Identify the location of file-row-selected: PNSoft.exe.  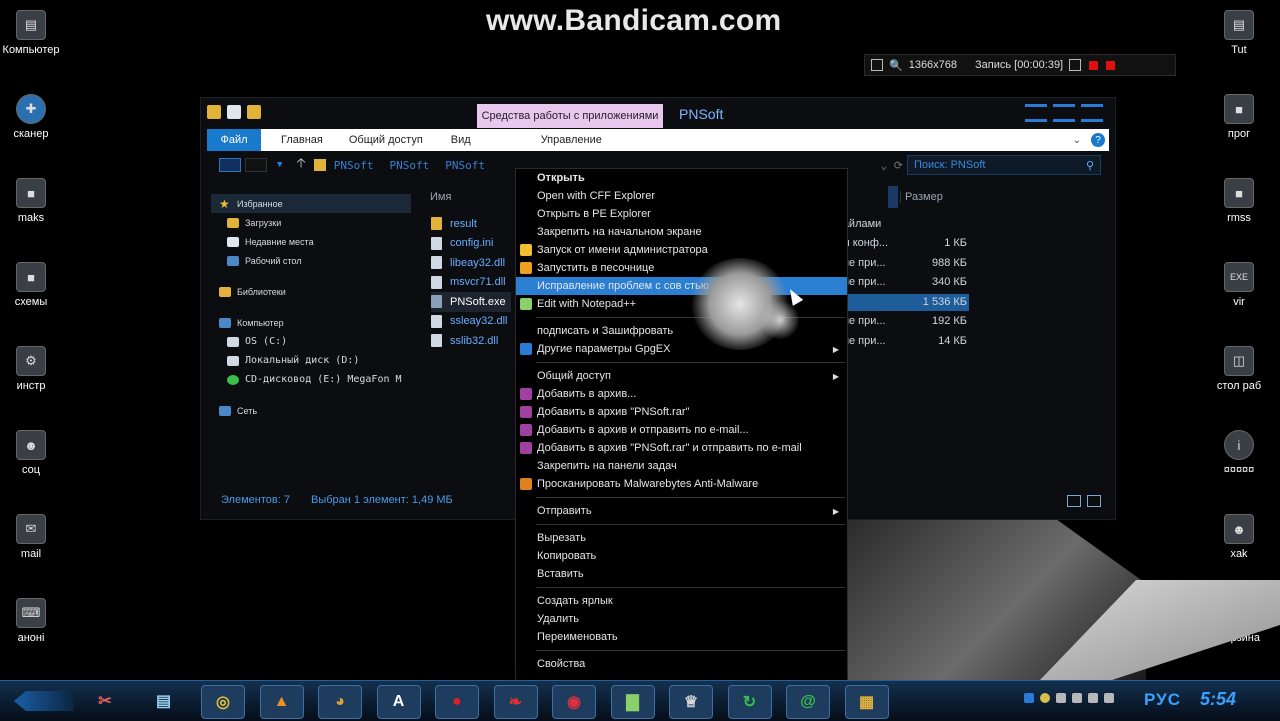
(471, 302).